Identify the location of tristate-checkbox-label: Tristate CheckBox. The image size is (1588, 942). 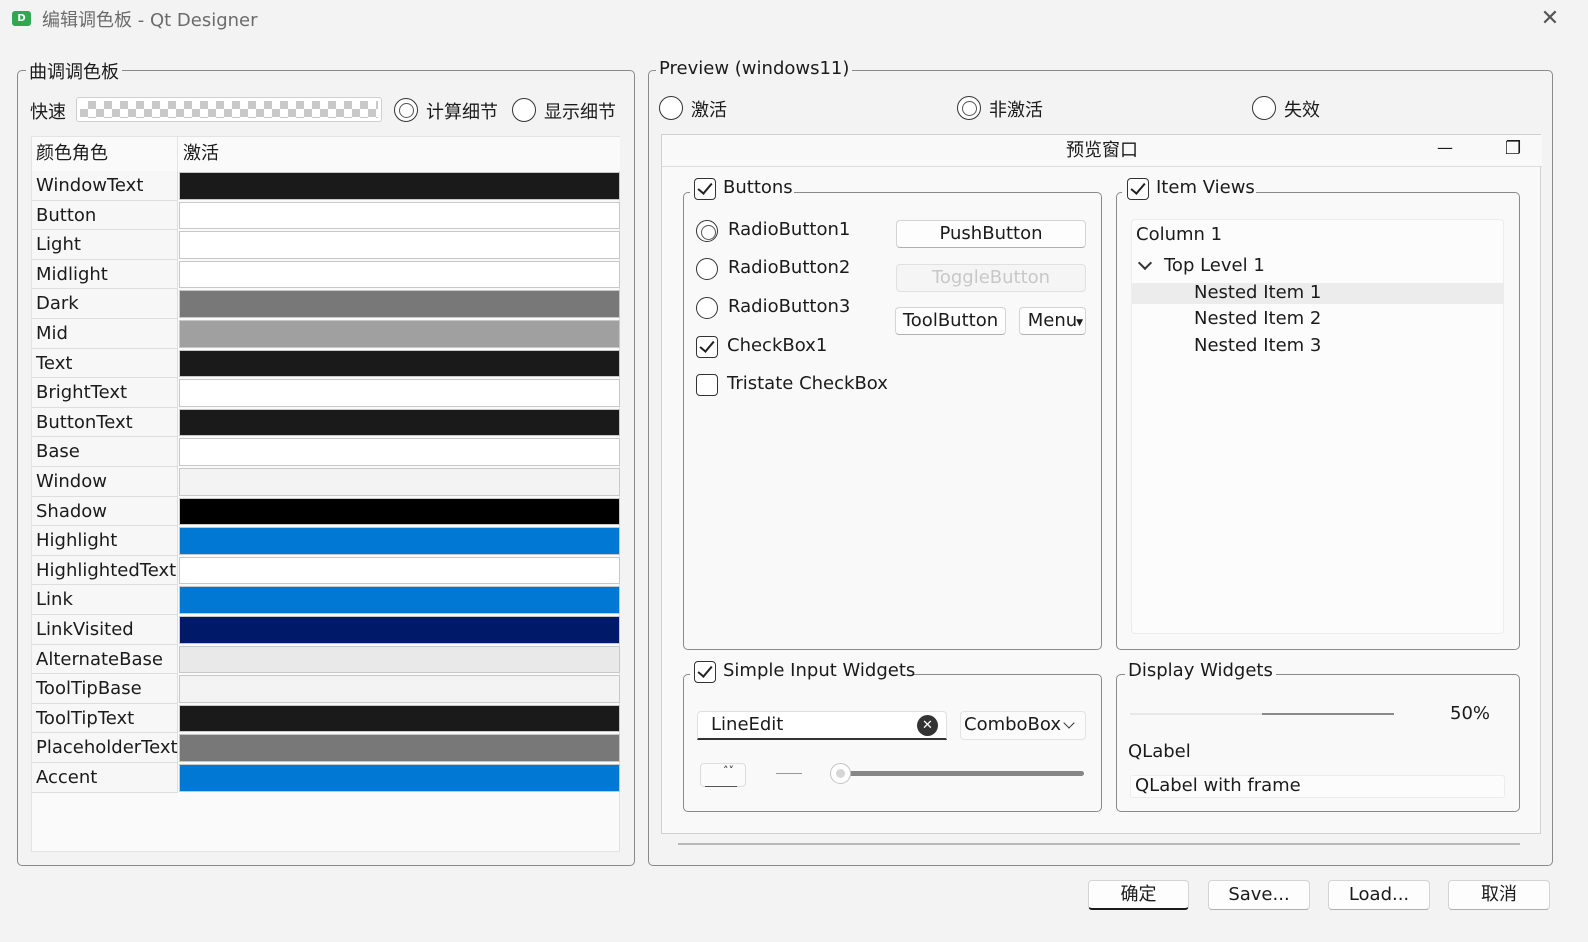
(807, 383).